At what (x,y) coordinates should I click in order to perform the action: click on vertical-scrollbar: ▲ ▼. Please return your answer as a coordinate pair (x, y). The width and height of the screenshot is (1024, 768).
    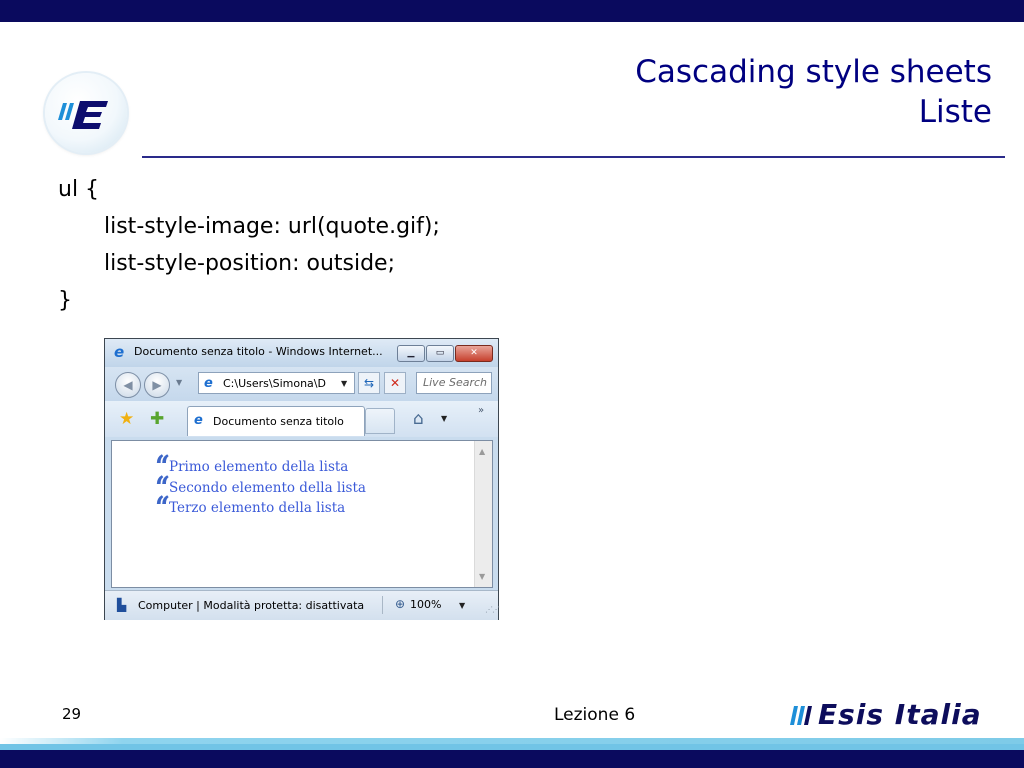
    Looking at the image, I should click on (483, 514).